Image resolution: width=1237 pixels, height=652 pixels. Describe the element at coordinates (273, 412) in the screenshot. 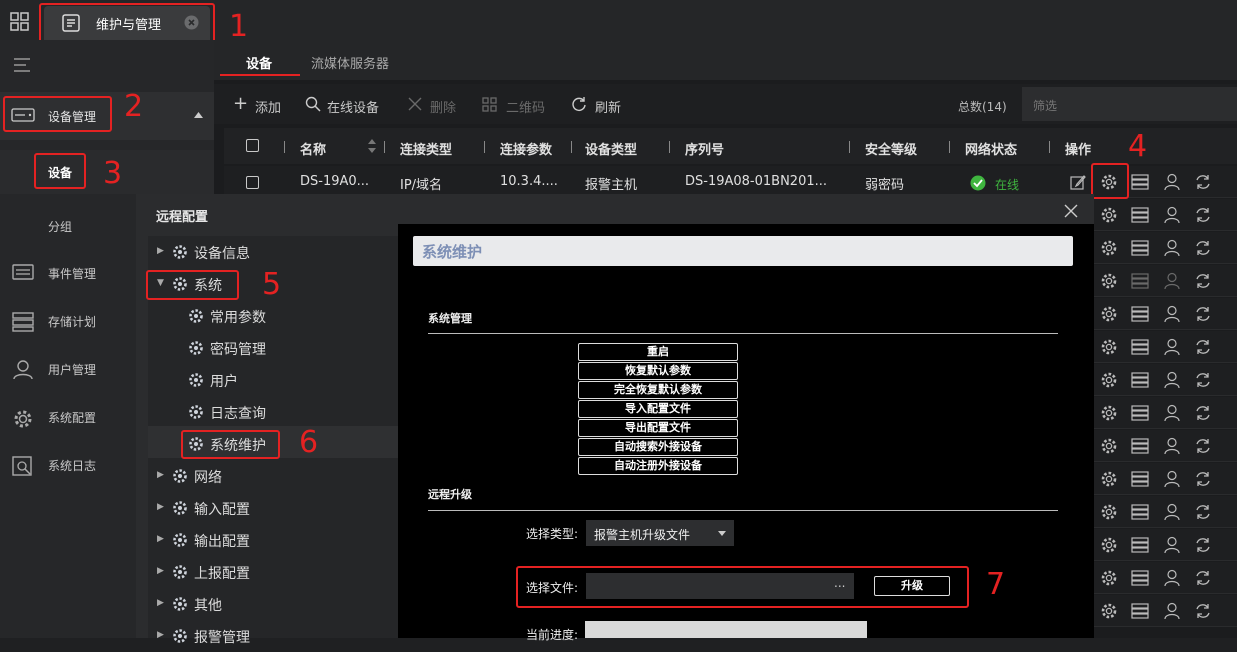

I see `tree-node-5: 日志查询` at that location.